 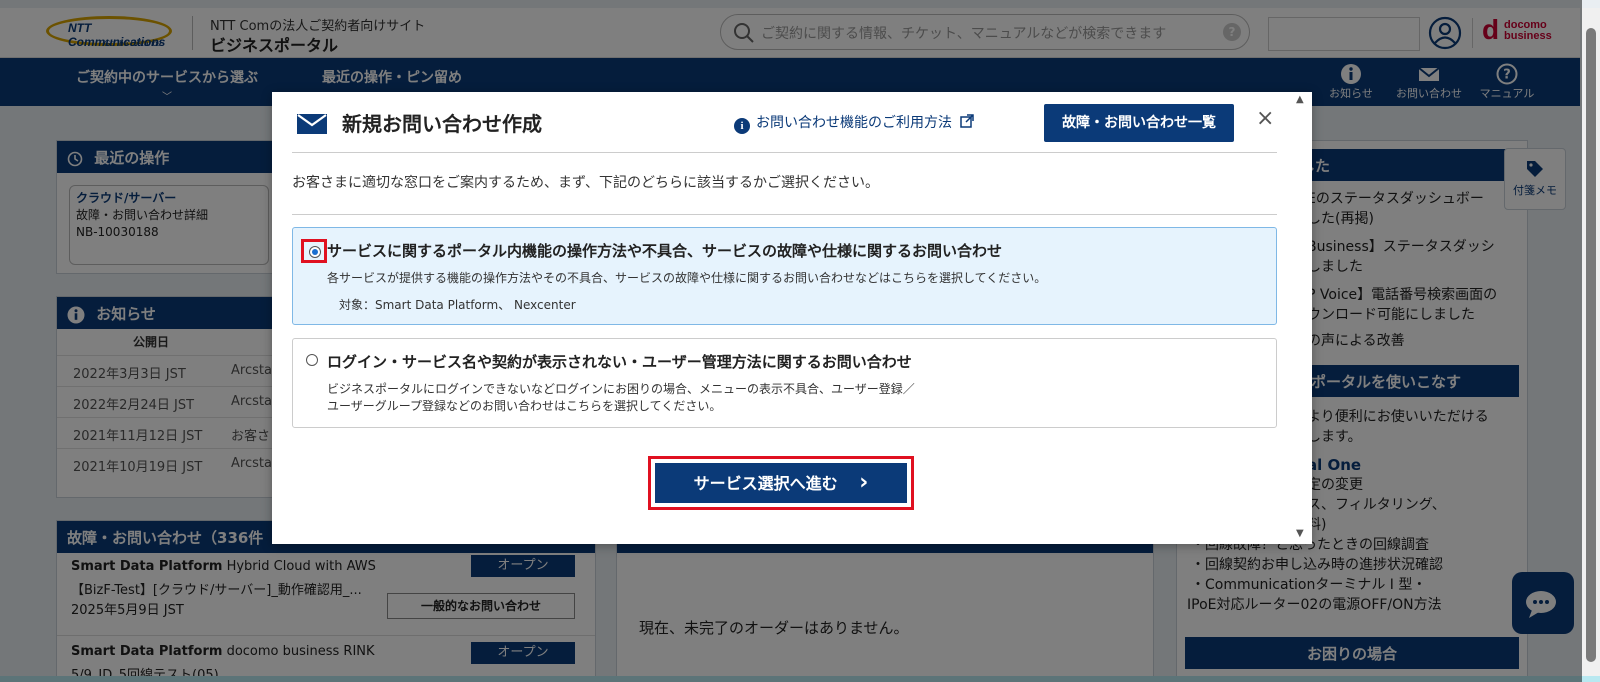 What do you see at coordinates (1265, 118) in the screenshot?
I see `close-icon: ×` at bounding box center [1265, 118].